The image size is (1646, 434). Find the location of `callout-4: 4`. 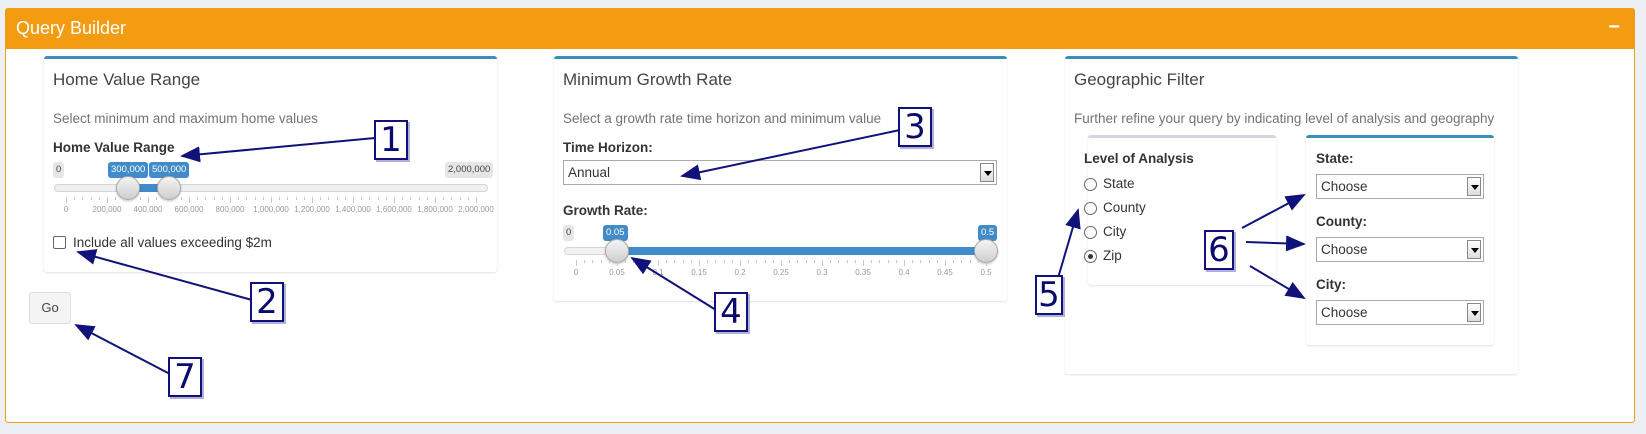

callout-4: 4 is located at coordinates (731, 312).